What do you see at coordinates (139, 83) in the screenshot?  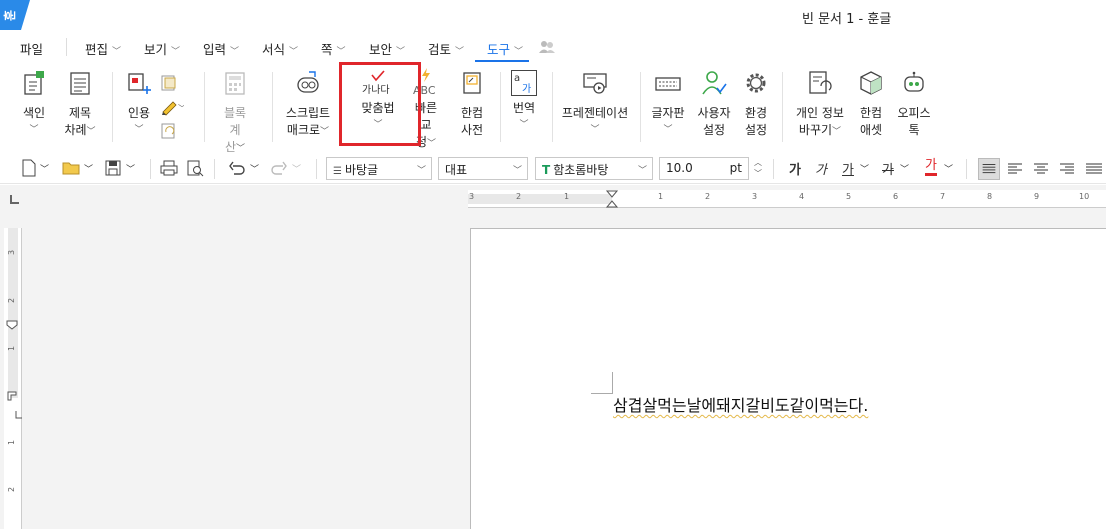 I see `cite-icon` at bounding box center [139, 83].